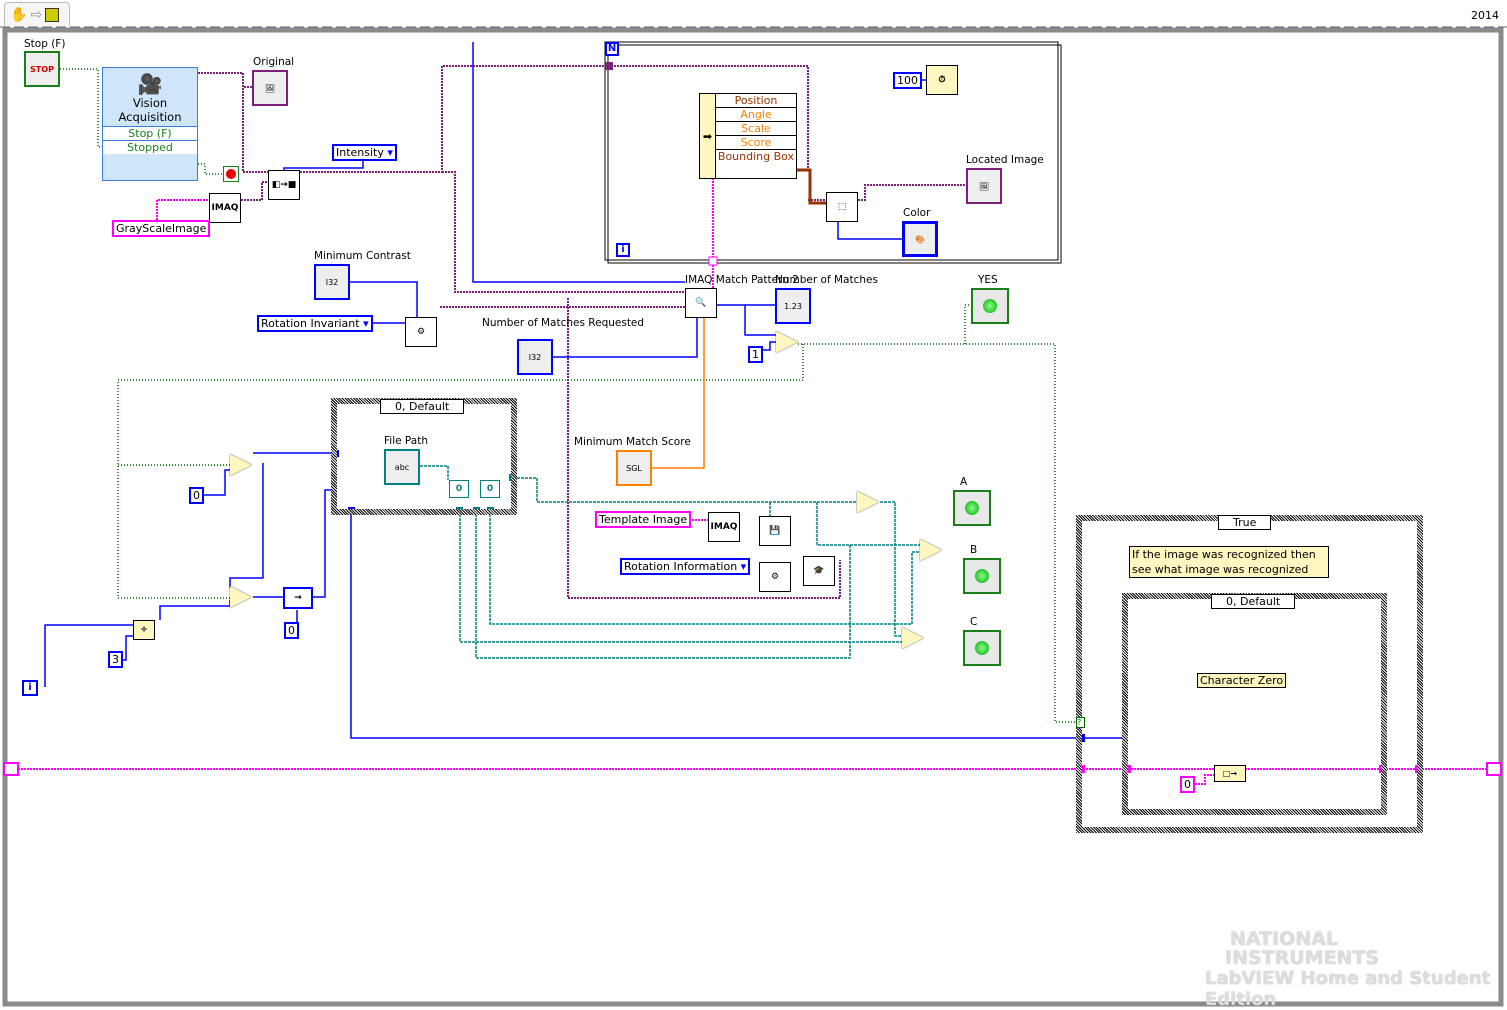 This screenshot has width=1507, height=1010. I want to click on min-contrast-control: I32, so click(332, 282).